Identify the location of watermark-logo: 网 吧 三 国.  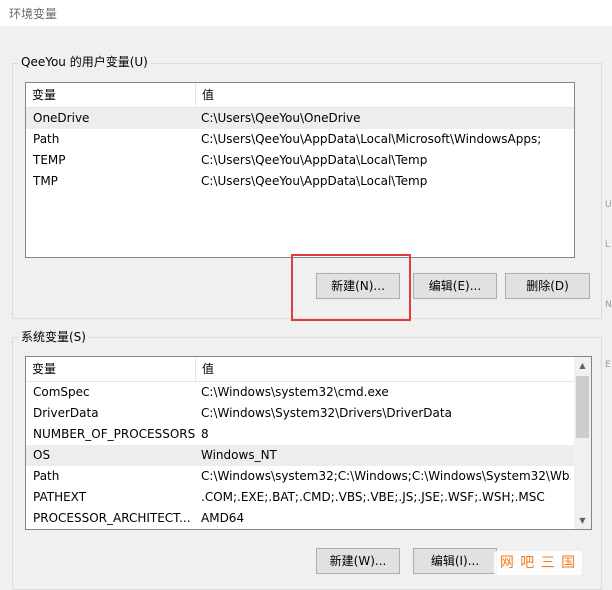
(538, 563).